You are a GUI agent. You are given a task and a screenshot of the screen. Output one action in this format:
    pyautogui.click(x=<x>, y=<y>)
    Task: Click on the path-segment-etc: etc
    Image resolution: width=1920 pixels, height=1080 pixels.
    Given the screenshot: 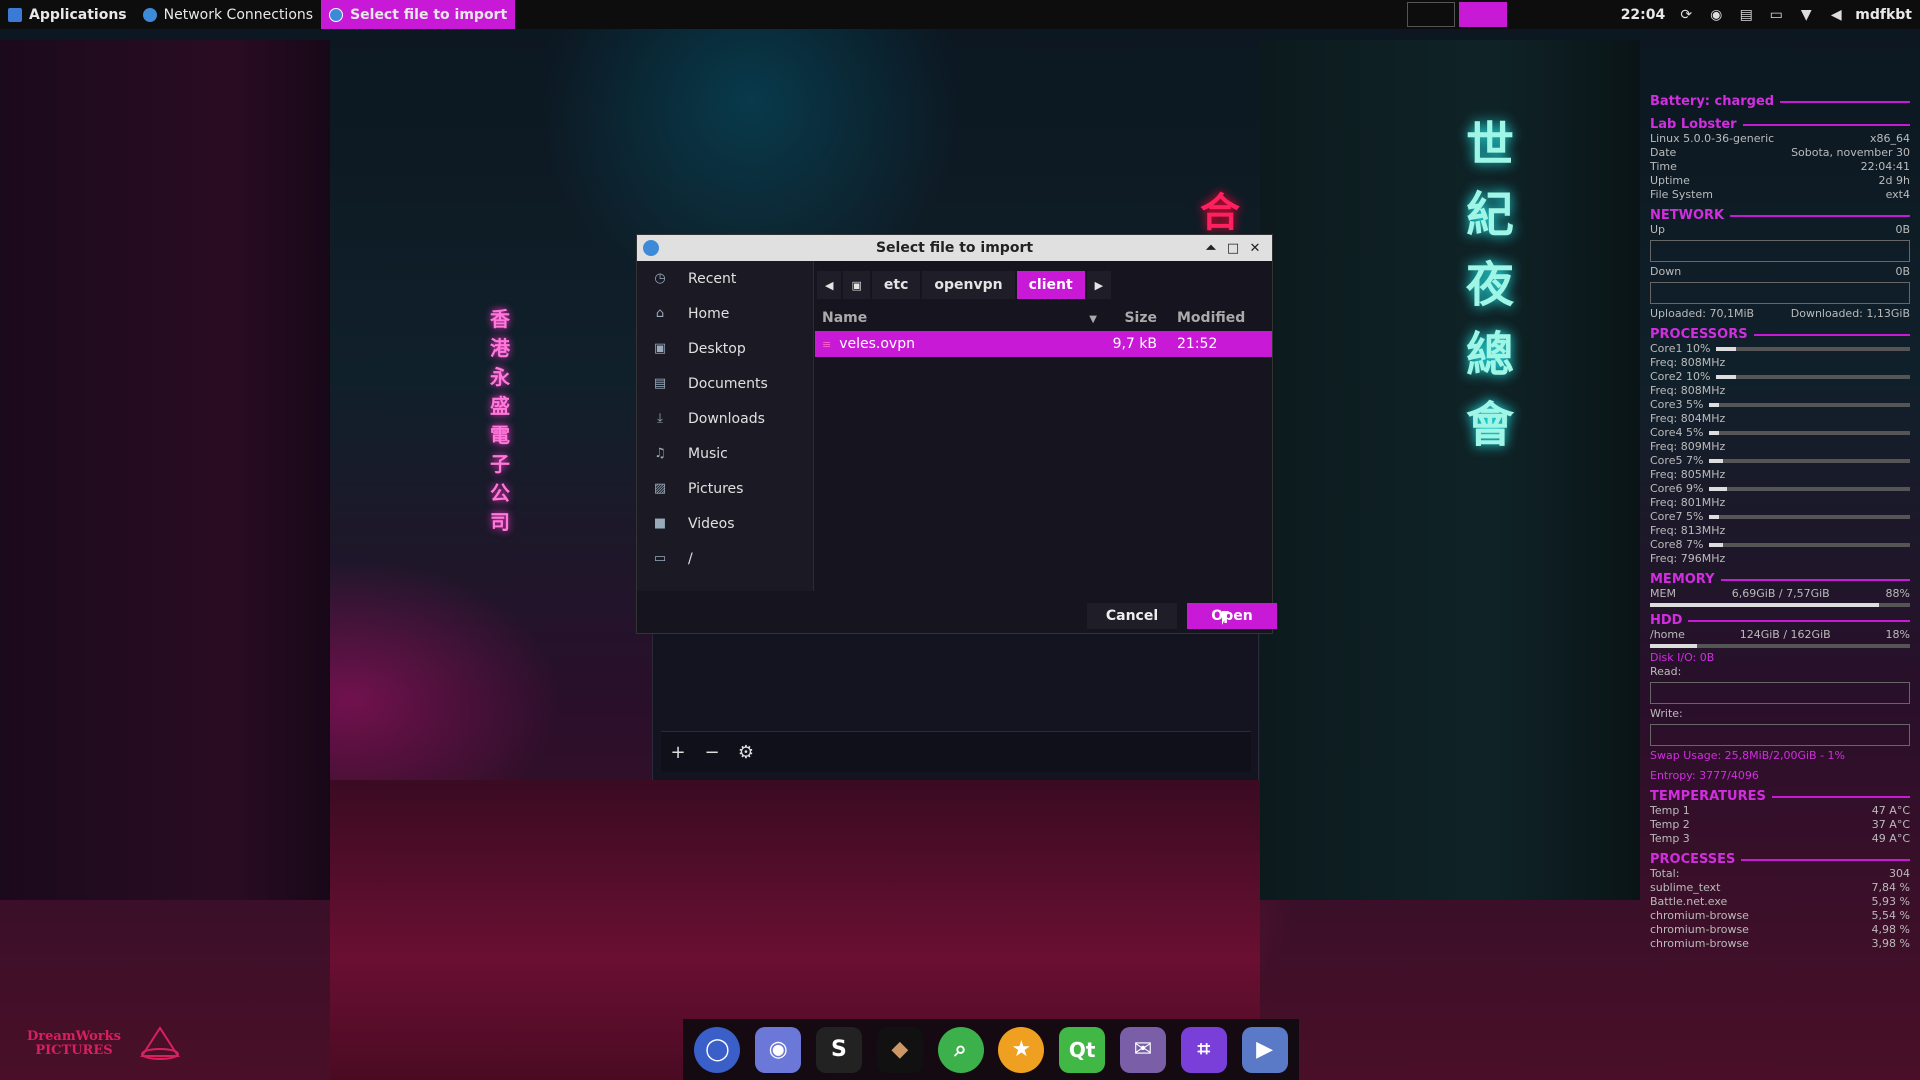 What is the action you would take?
    pyautogui.click(x=896, y=285)
    